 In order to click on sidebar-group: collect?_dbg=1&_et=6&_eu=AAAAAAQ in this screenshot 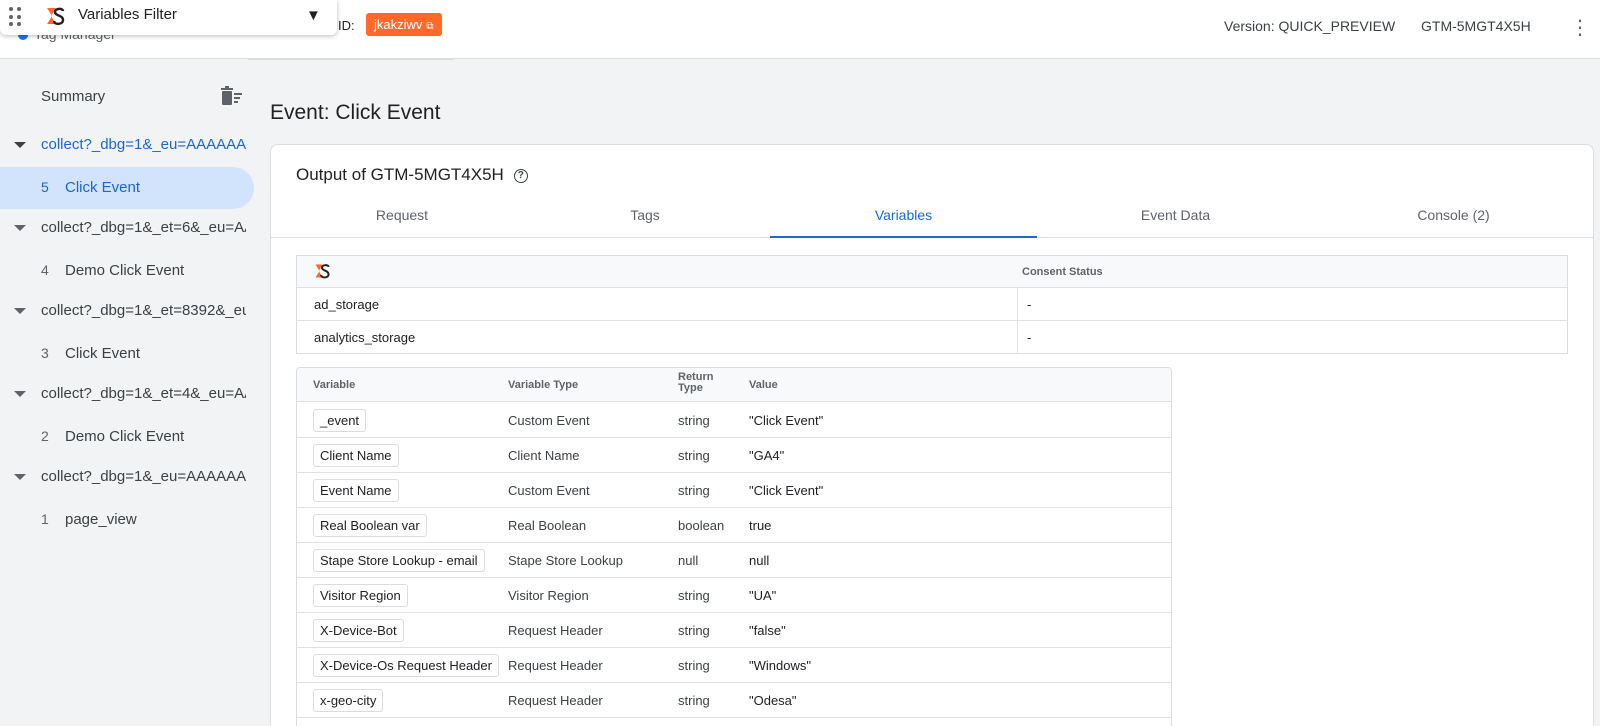, I will do `click(127, 229)`.